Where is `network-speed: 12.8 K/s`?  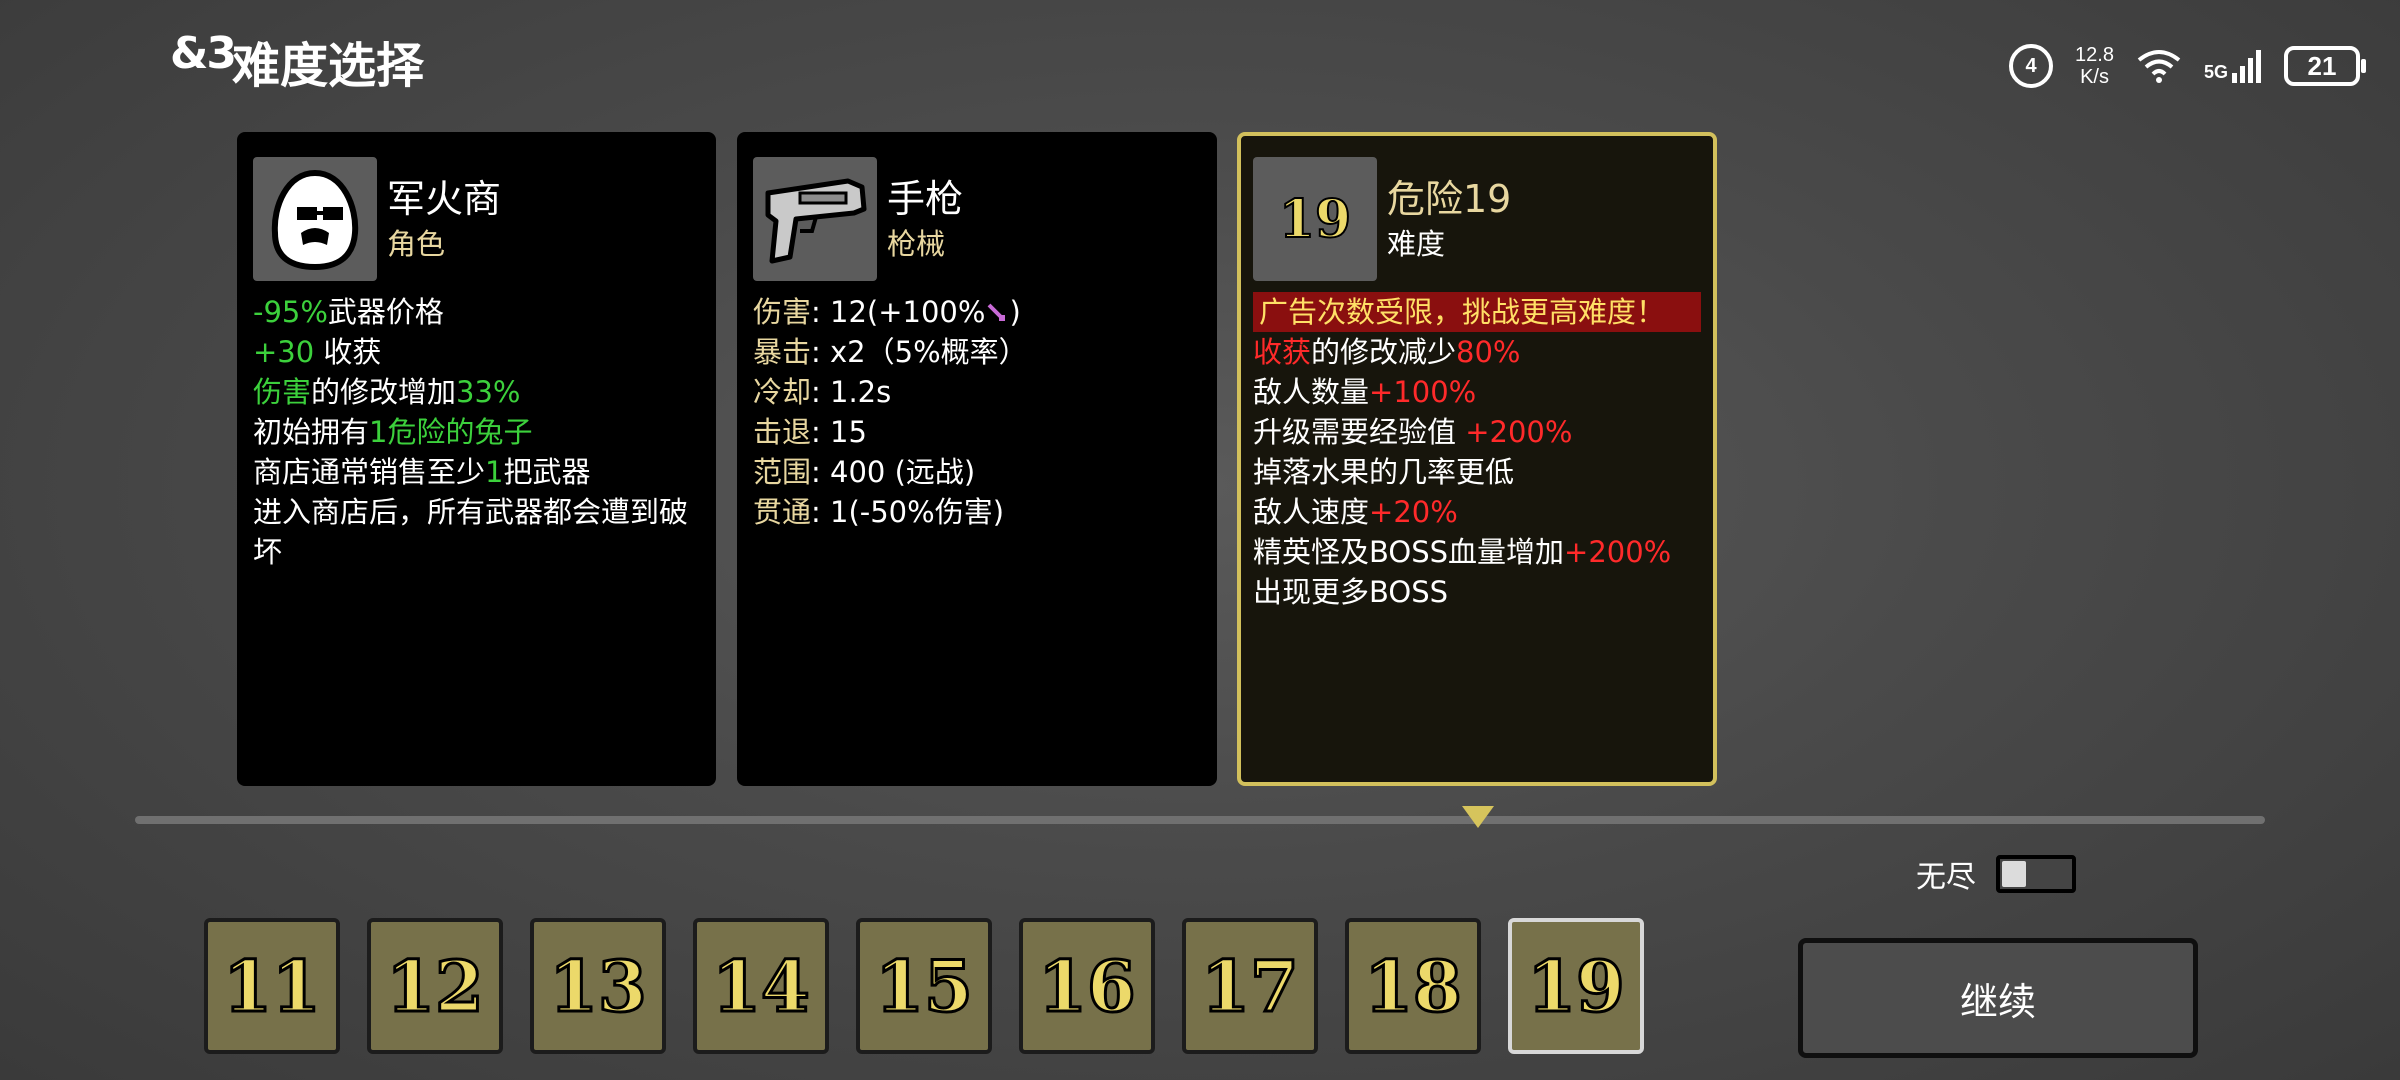 network-speed: 12.8 K/s is located at coordinates (2094, 66).